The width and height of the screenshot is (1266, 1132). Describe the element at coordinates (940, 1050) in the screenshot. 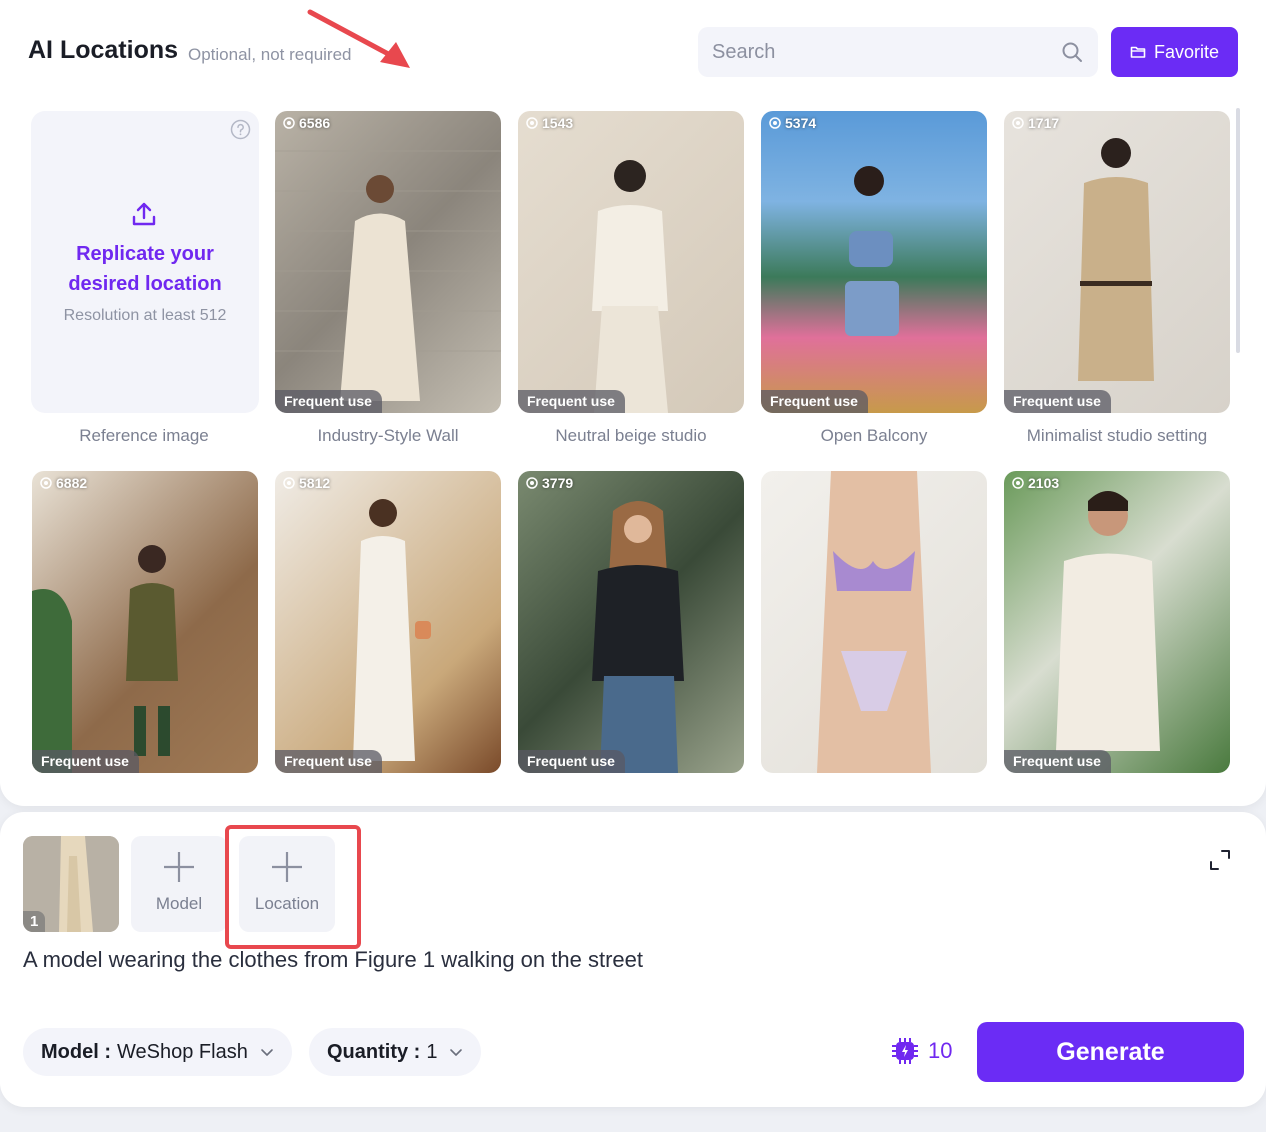

I see `credit-amount: 10` at that location.